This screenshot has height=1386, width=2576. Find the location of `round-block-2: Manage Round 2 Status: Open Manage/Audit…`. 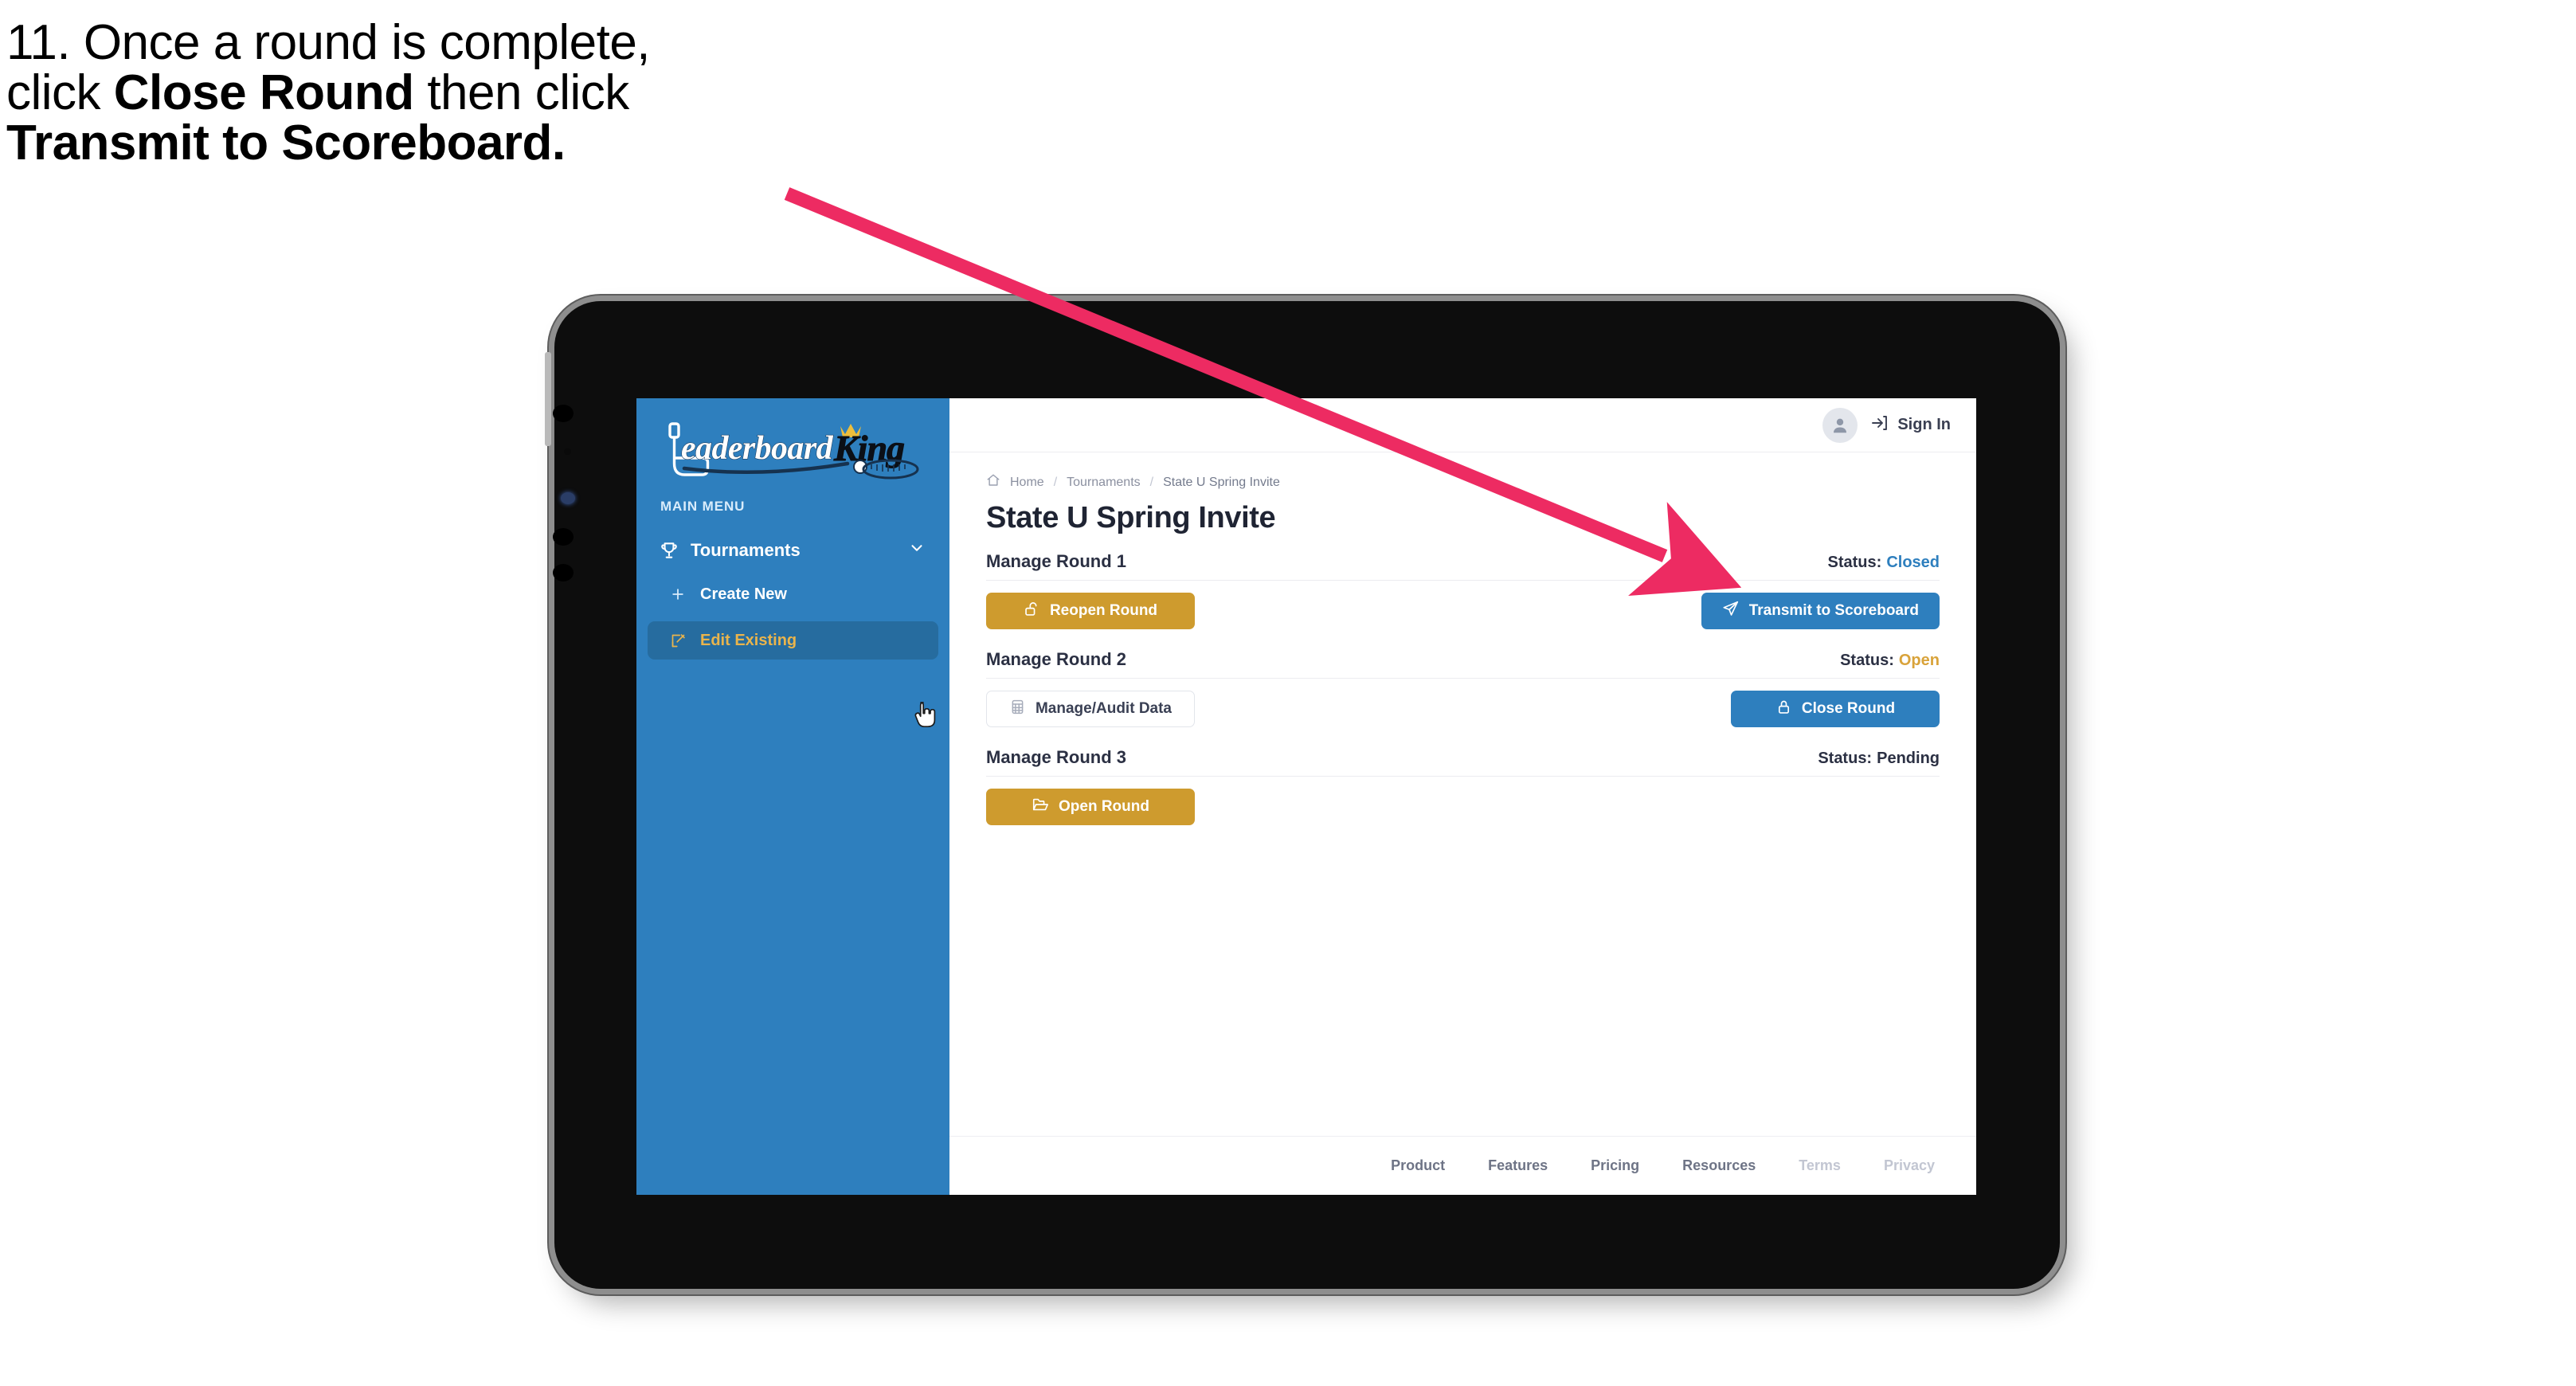

round-block-2: Manage Round 2 Status: Open Manage/Audit… is located at coordinates (1463, 688).